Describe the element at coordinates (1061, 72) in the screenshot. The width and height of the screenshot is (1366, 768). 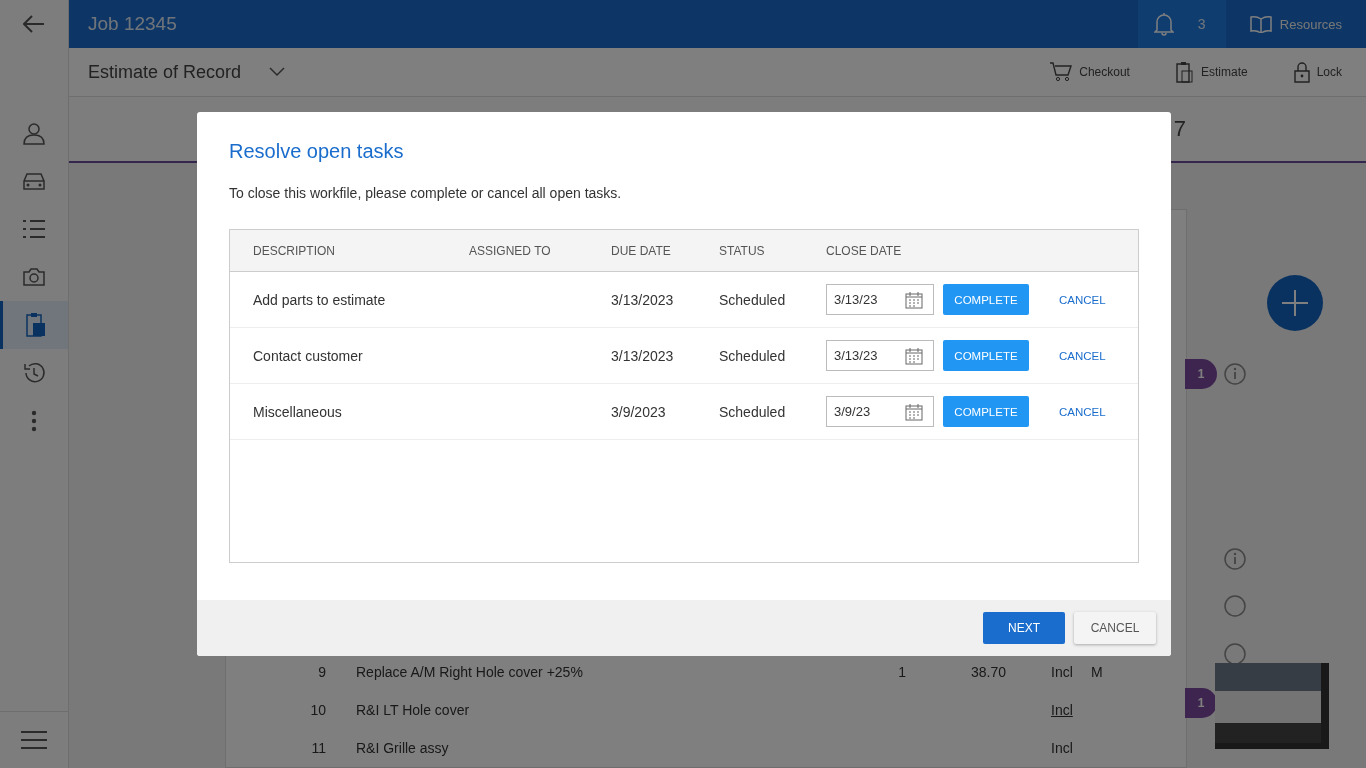
I see `cart-icon` at that location.